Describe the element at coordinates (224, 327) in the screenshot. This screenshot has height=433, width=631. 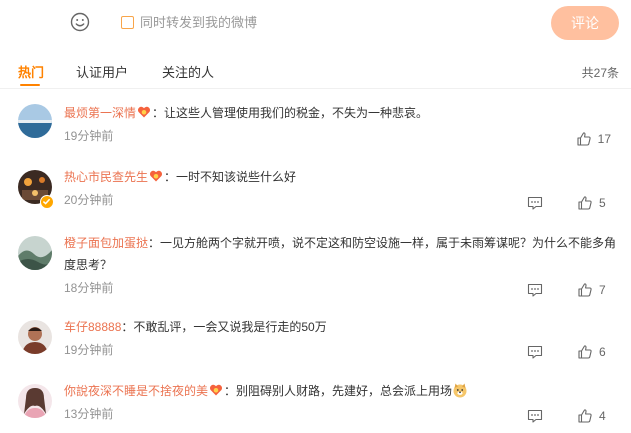
I see `comment-text: ：不敢乱评，一会又说我是行走的50万` at that location.